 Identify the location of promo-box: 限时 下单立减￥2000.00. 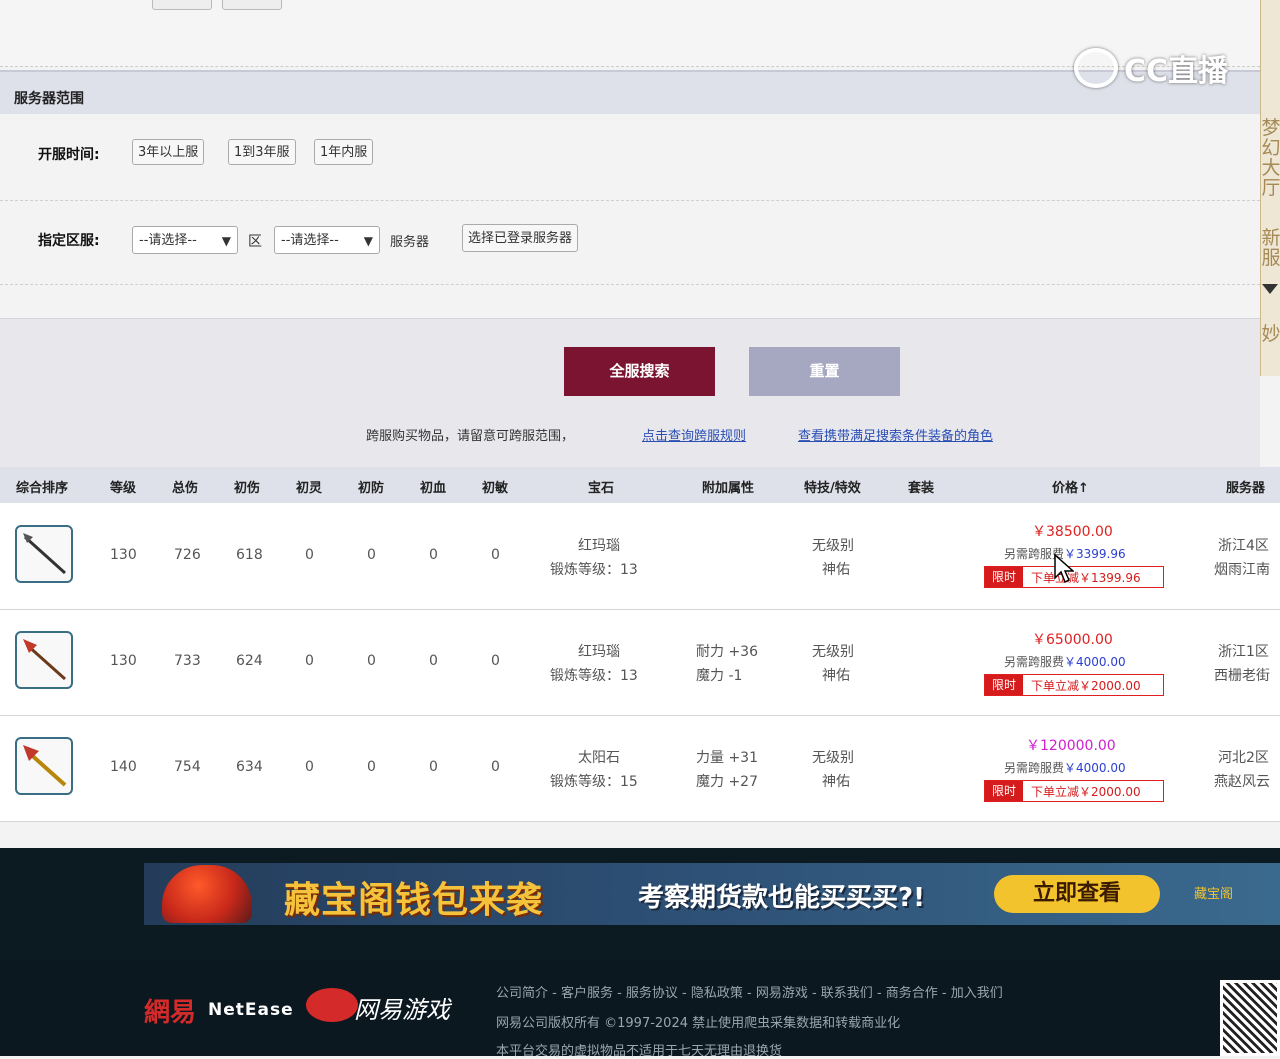
(1074, 685).